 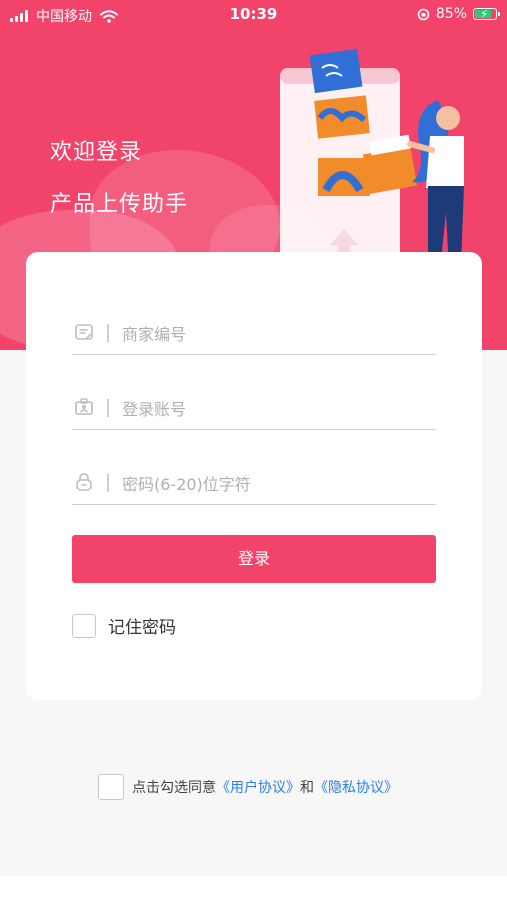 I want to click on remember-password: 记住密码, so click(x=124, y=625).